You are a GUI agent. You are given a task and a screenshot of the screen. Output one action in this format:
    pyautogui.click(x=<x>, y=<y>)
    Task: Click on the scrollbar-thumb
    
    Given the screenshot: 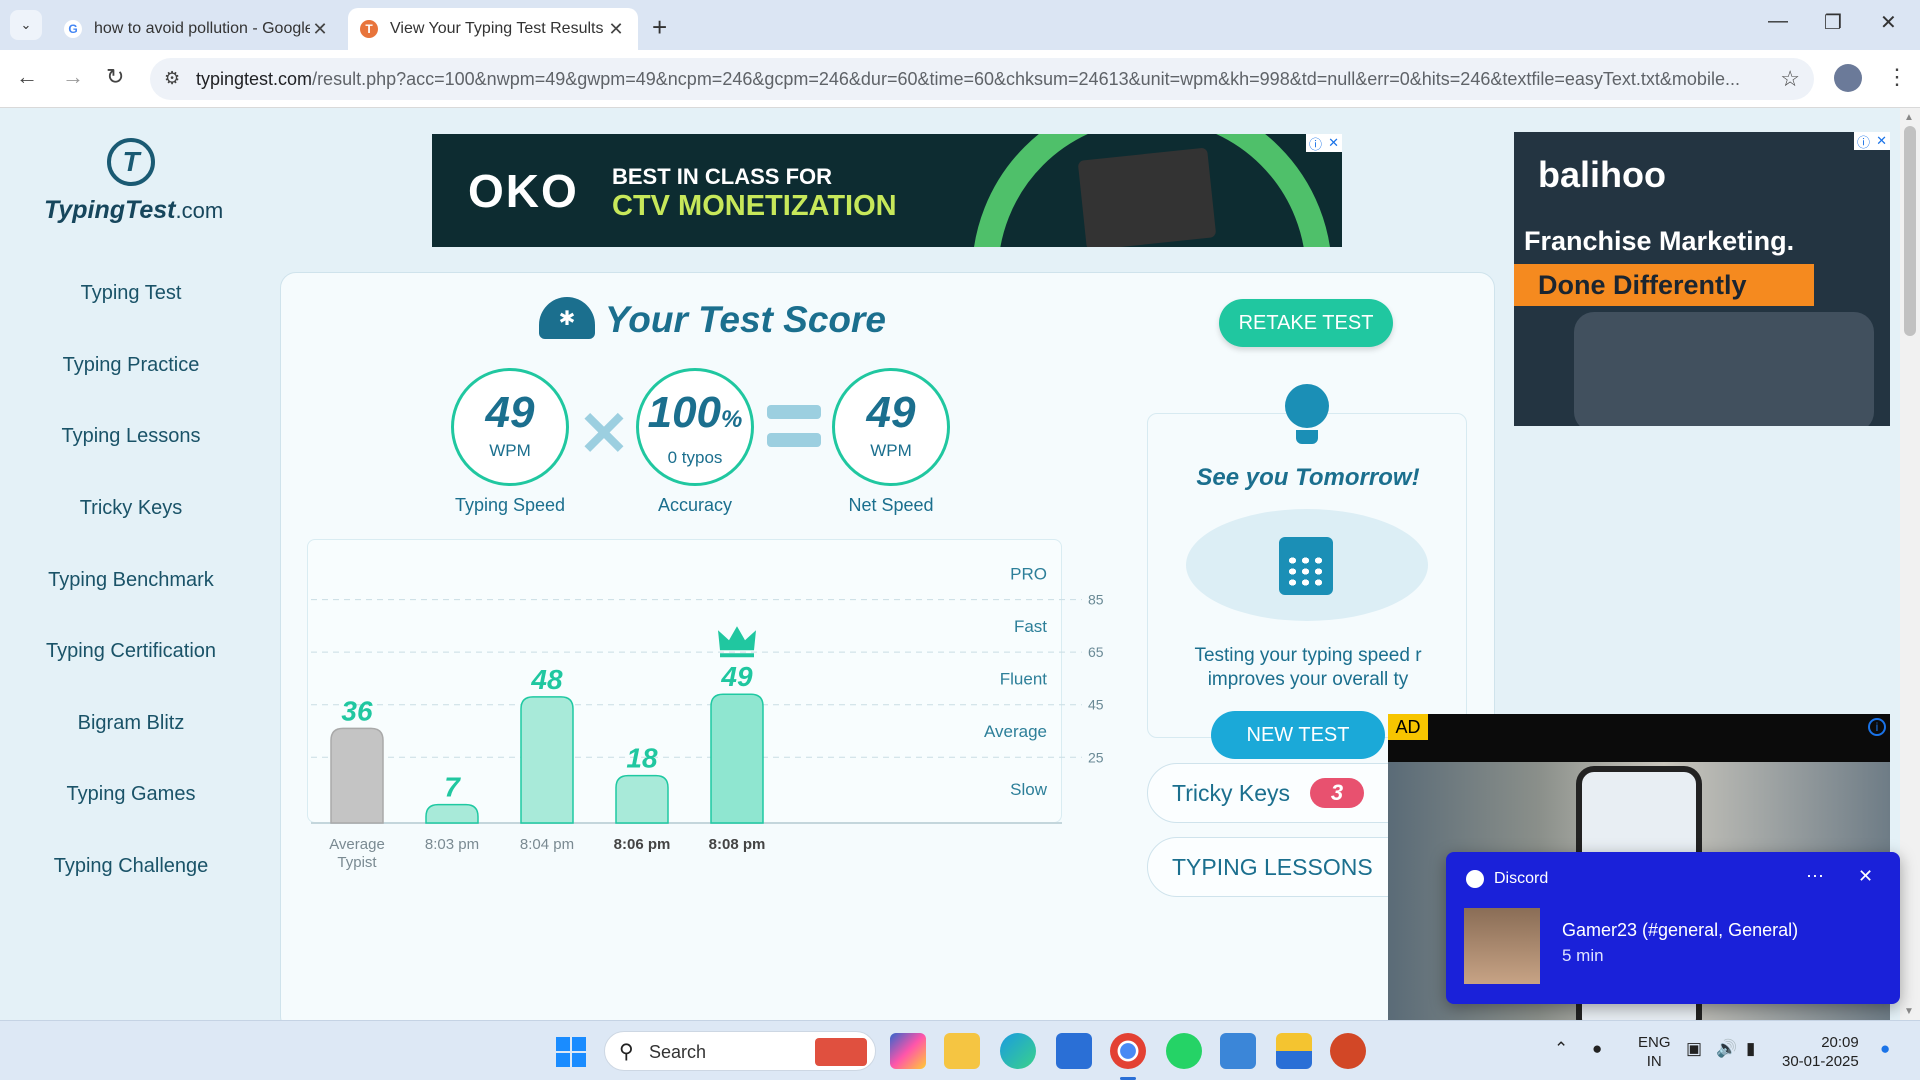 What is the action you would take?
    pyautogui.click(x=1910, y=231)
    